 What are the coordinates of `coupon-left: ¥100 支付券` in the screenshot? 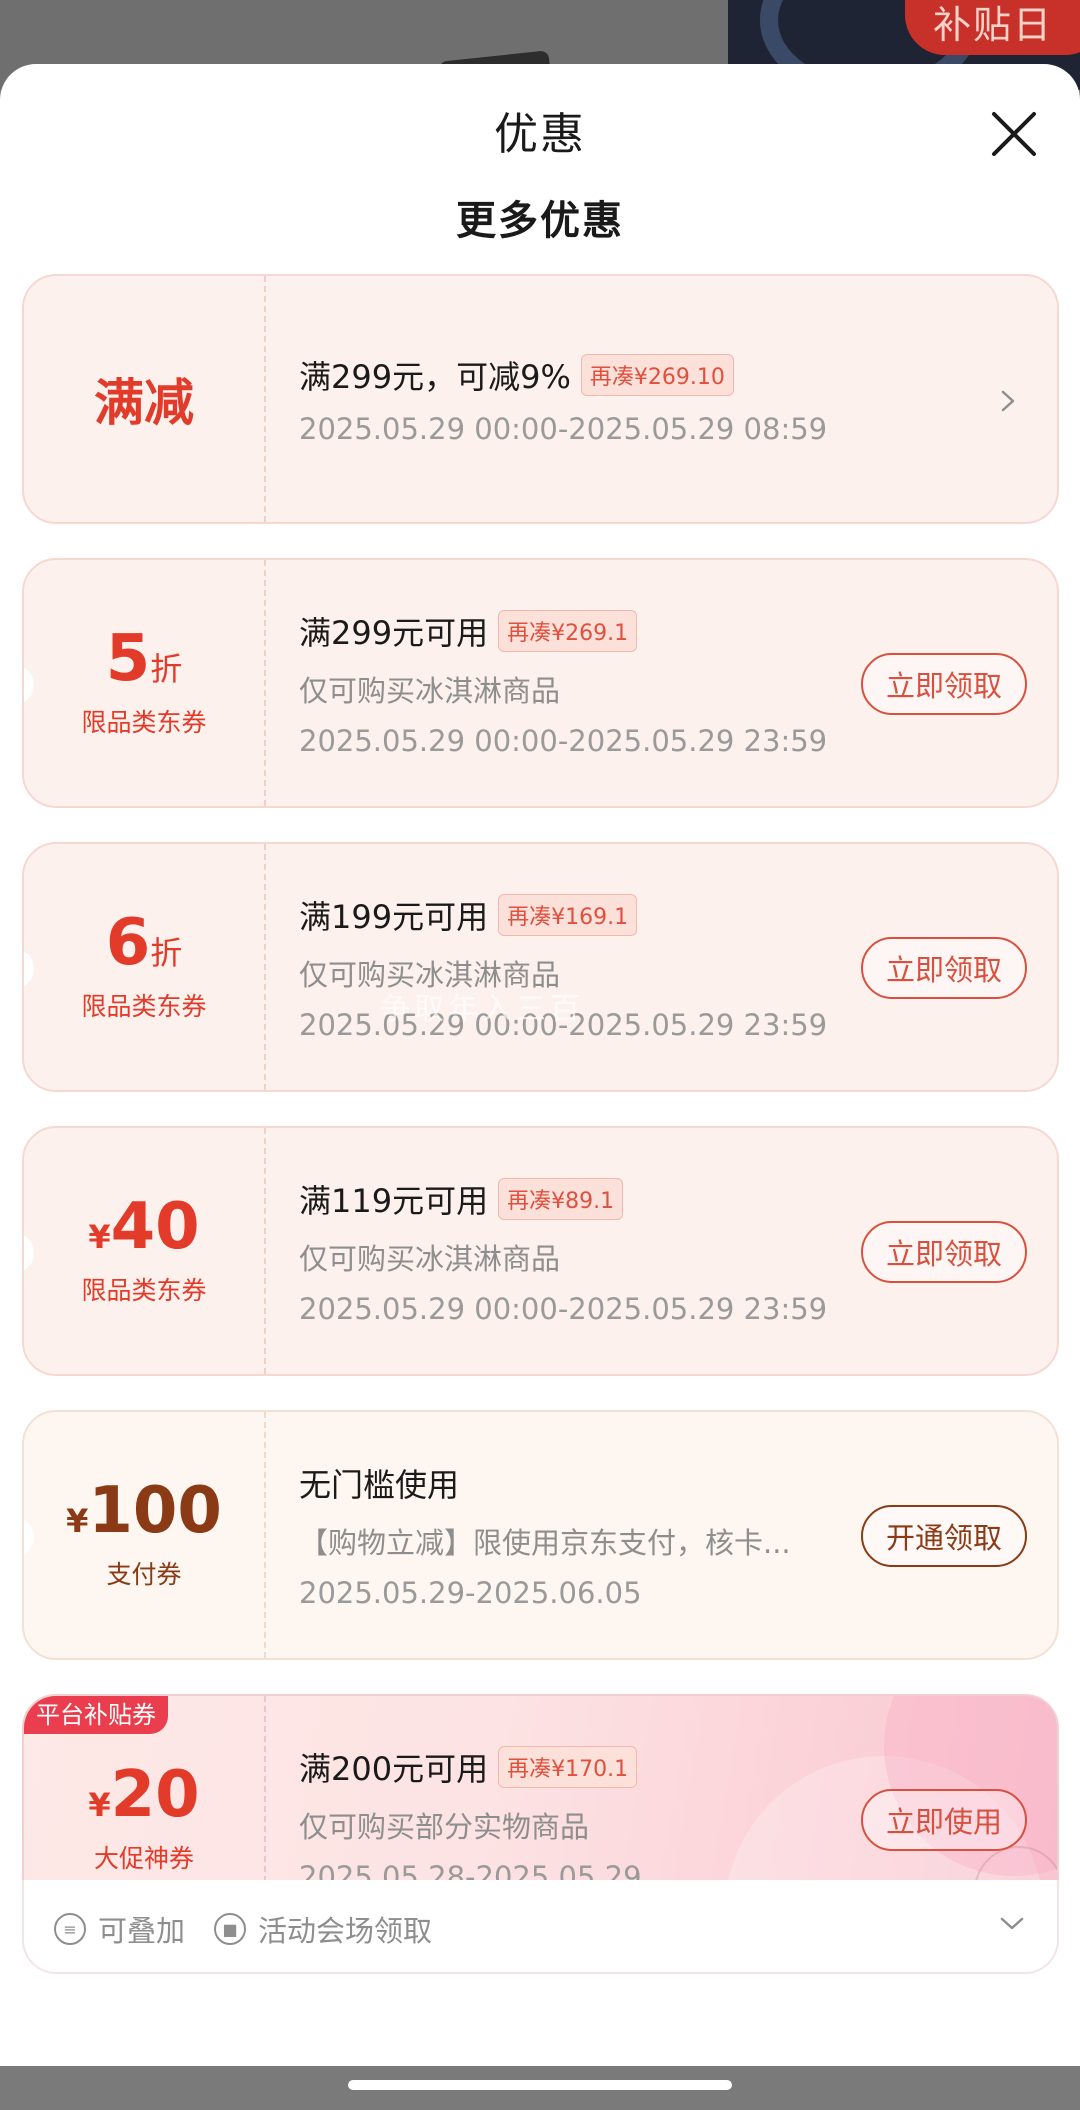 It's located at (144, 1535).